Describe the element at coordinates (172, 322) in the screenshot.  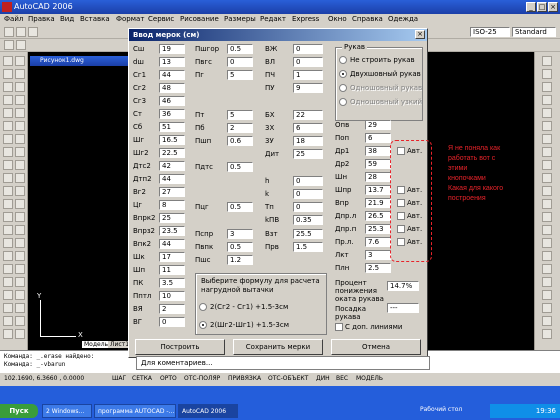
I see `measure-field: 0` at that location.